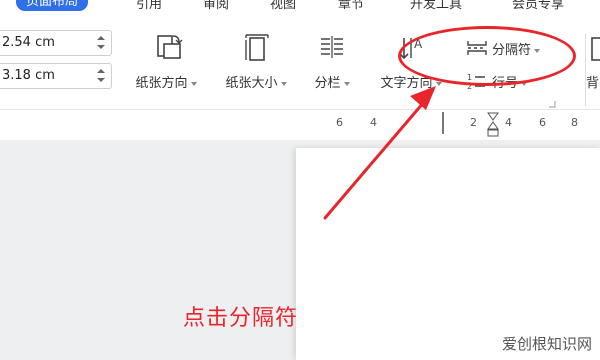  What do you see at coordinates (552, 104) in the screenshot?
I see `dialog-launcher-icon` at bounding box center [552, 104].